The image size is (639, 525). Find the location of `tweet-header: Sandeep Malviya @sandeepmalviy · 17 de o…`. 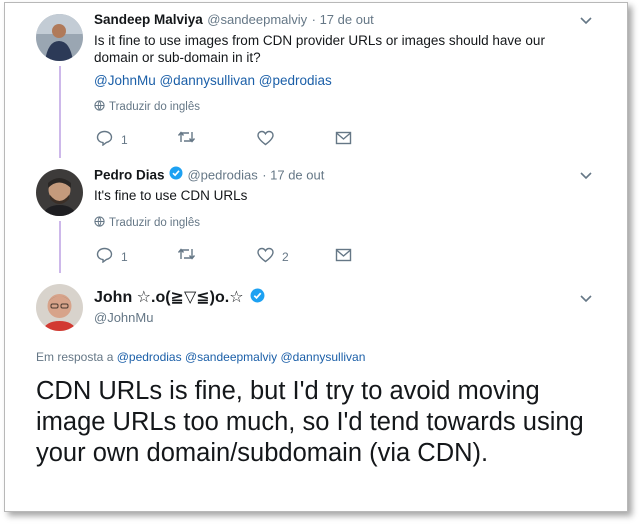

tweet-header: Sandeep Malviya @sandeepmalviy · 17 de o… is located at coordinates (234, 20).